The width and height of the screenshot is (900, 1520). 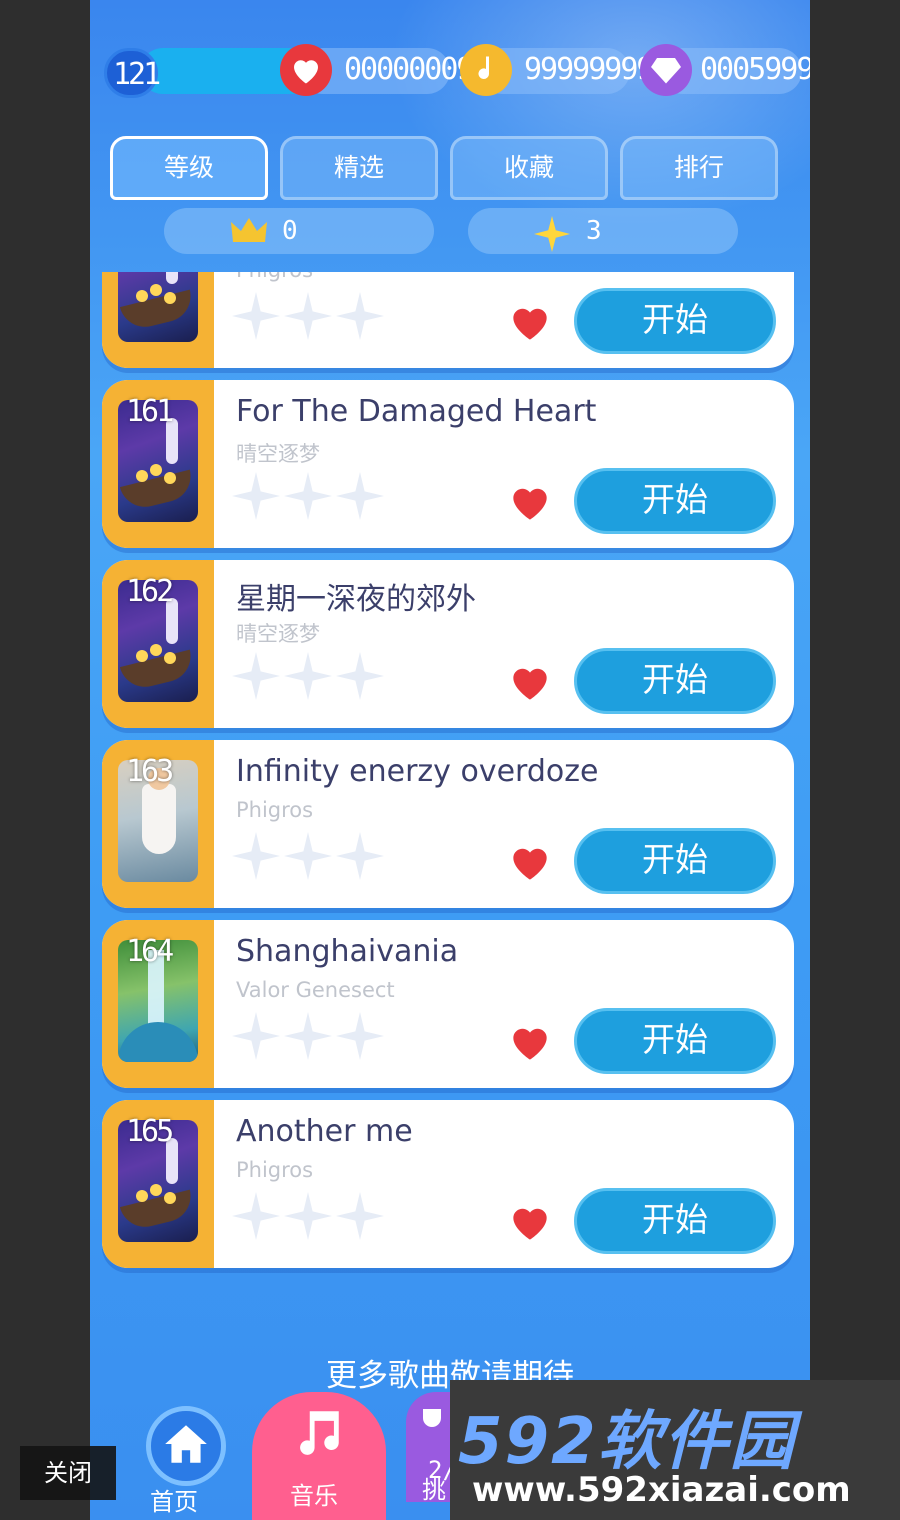 What do you see at coordinates (448, 1184) in the screenshot?
I see `song-card: 165 Another me Phigros 开始` at bounding box center [448, 1184].